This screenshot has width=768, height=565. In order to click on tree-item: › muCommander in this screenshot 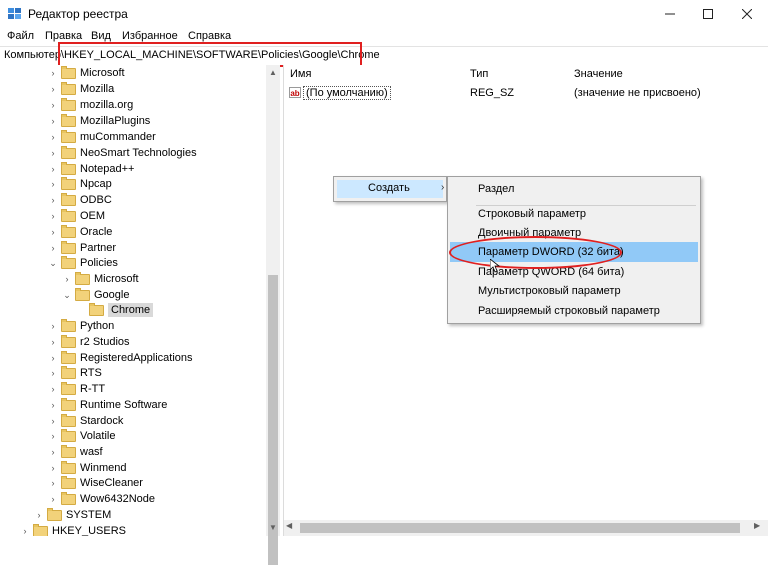, I will do `click(102, 137)`.